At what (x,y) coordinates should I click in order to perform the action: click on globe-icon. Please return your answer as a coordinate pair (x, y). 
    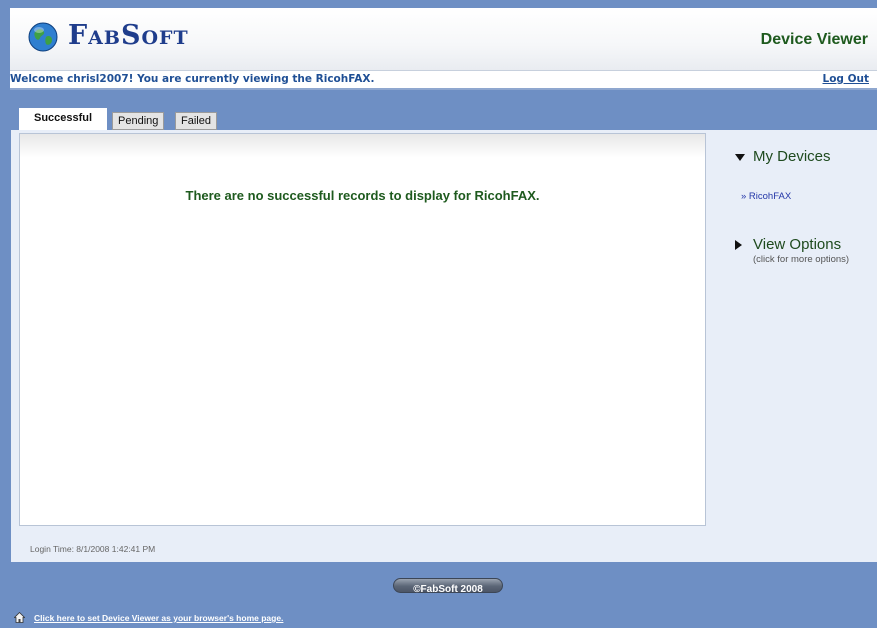
    Looking at the image, I should click on (43, 37).